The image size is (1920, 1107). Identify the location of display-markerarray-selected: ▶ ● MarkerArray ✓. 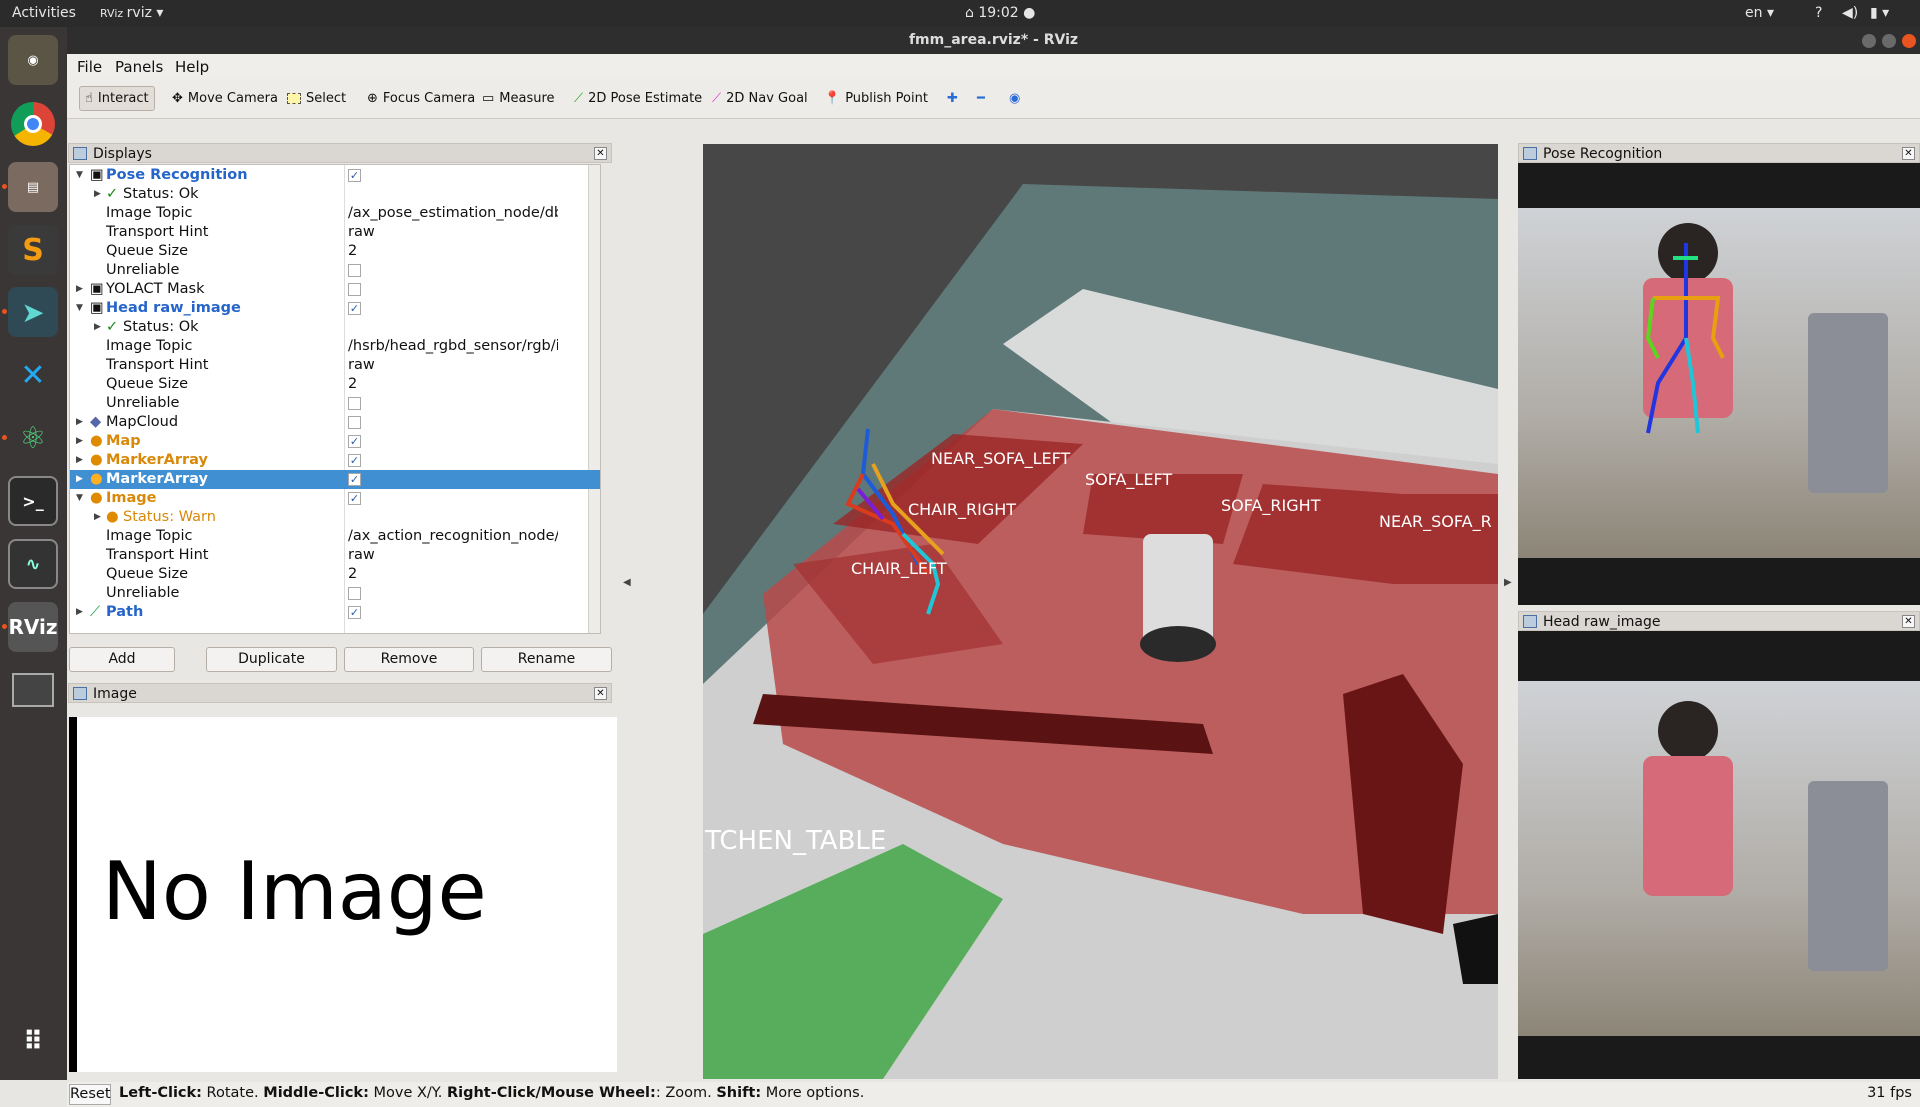
(335, 479).